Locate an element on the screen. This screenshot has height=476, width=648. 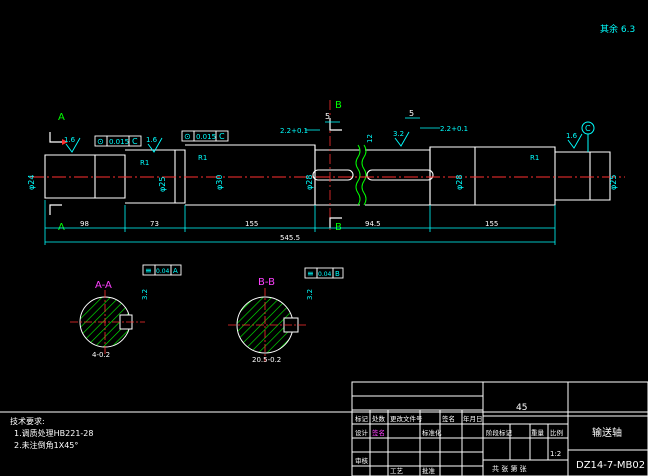
section-b-depth: 20.5-0.2 is located at coordinates (266, 360).